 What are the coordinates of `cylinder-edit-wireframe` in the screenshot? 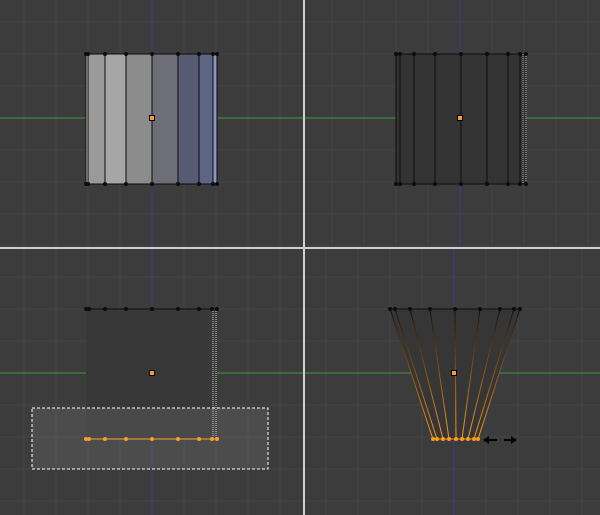 It's located at (461, 119).